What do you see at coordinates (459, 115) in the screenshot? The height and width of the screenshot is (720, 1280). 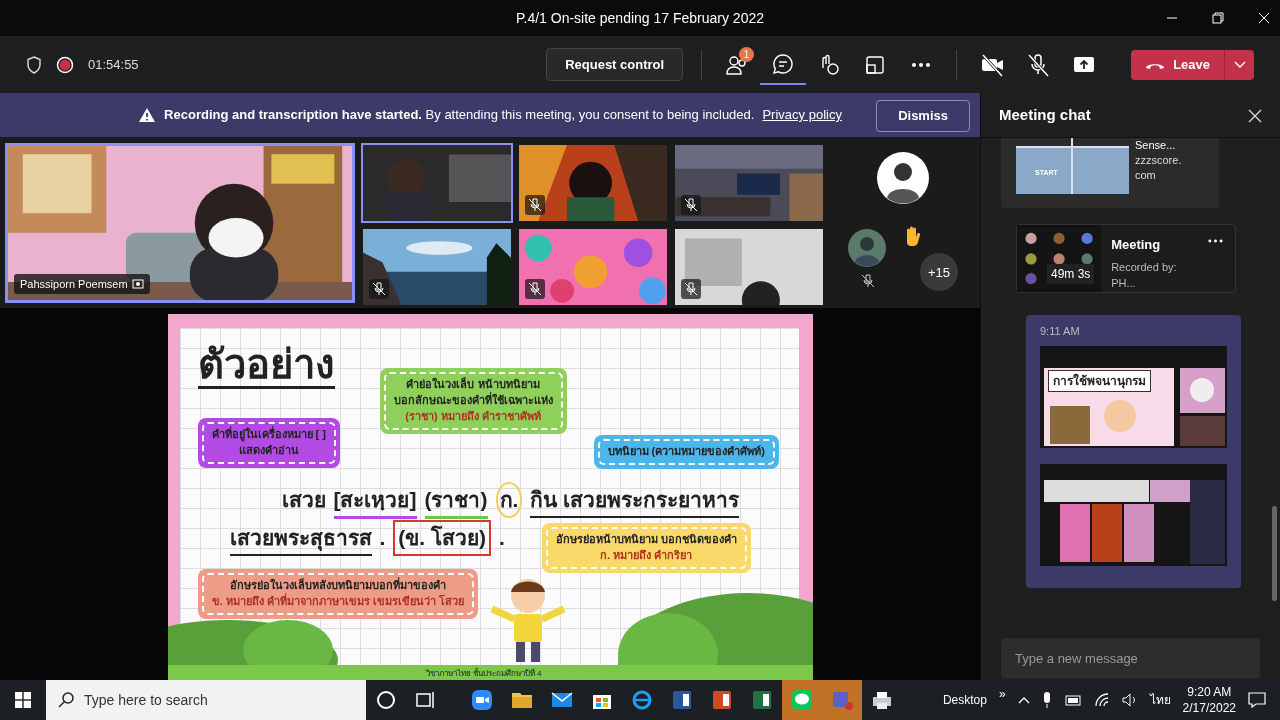 I see `notice-text: Recording and transcription have started. By attending this meeting, you consent to being included.` at bounding box center [459, 115].